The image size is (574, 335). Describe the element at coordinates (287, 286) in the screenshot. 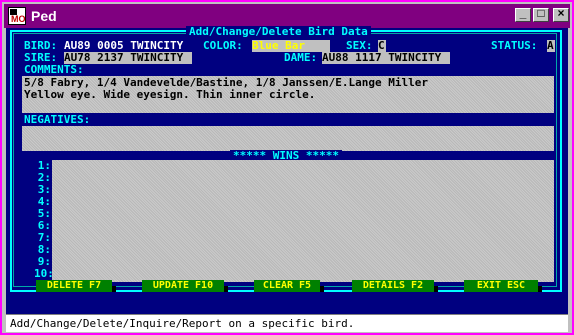

I see `clear-button: CLEAR F5` at that location.